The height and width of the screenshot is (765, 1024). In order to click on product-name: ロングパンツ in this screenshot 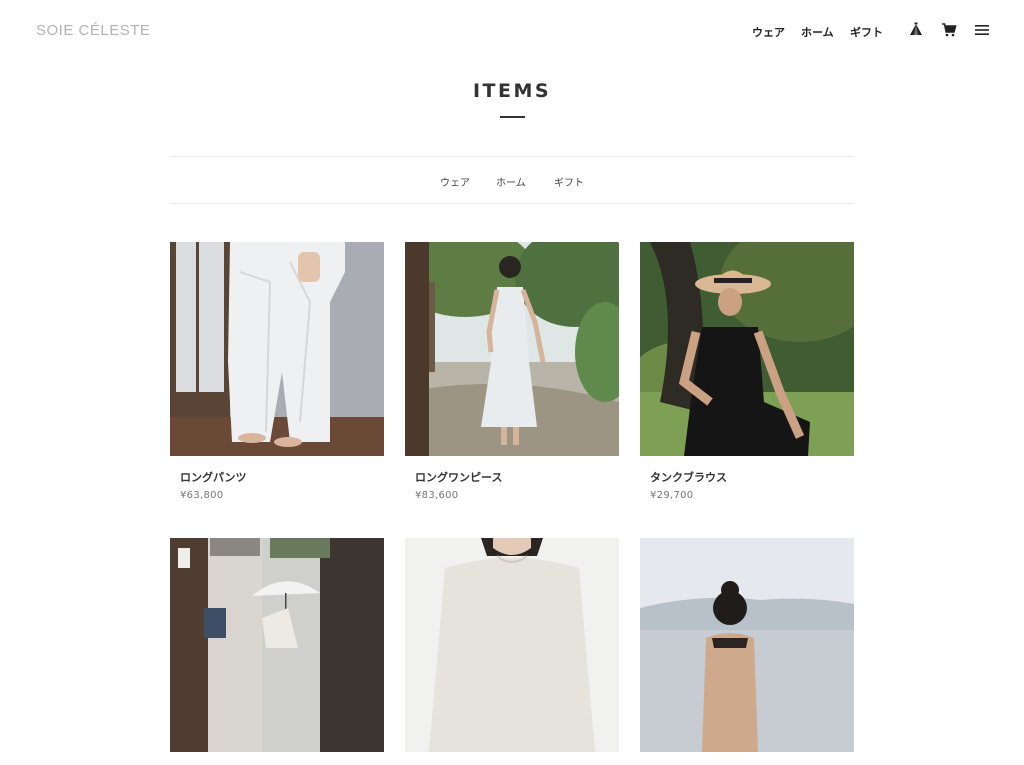, I will do `click(277, 477)`.